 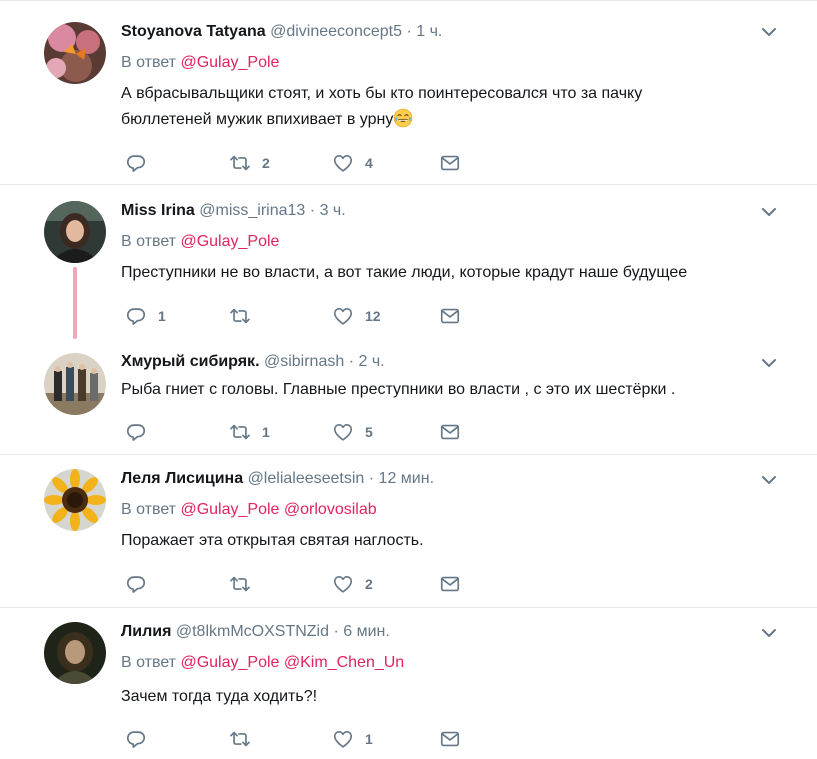 I want to click on like-button: 4, so click(x=352, y=163).